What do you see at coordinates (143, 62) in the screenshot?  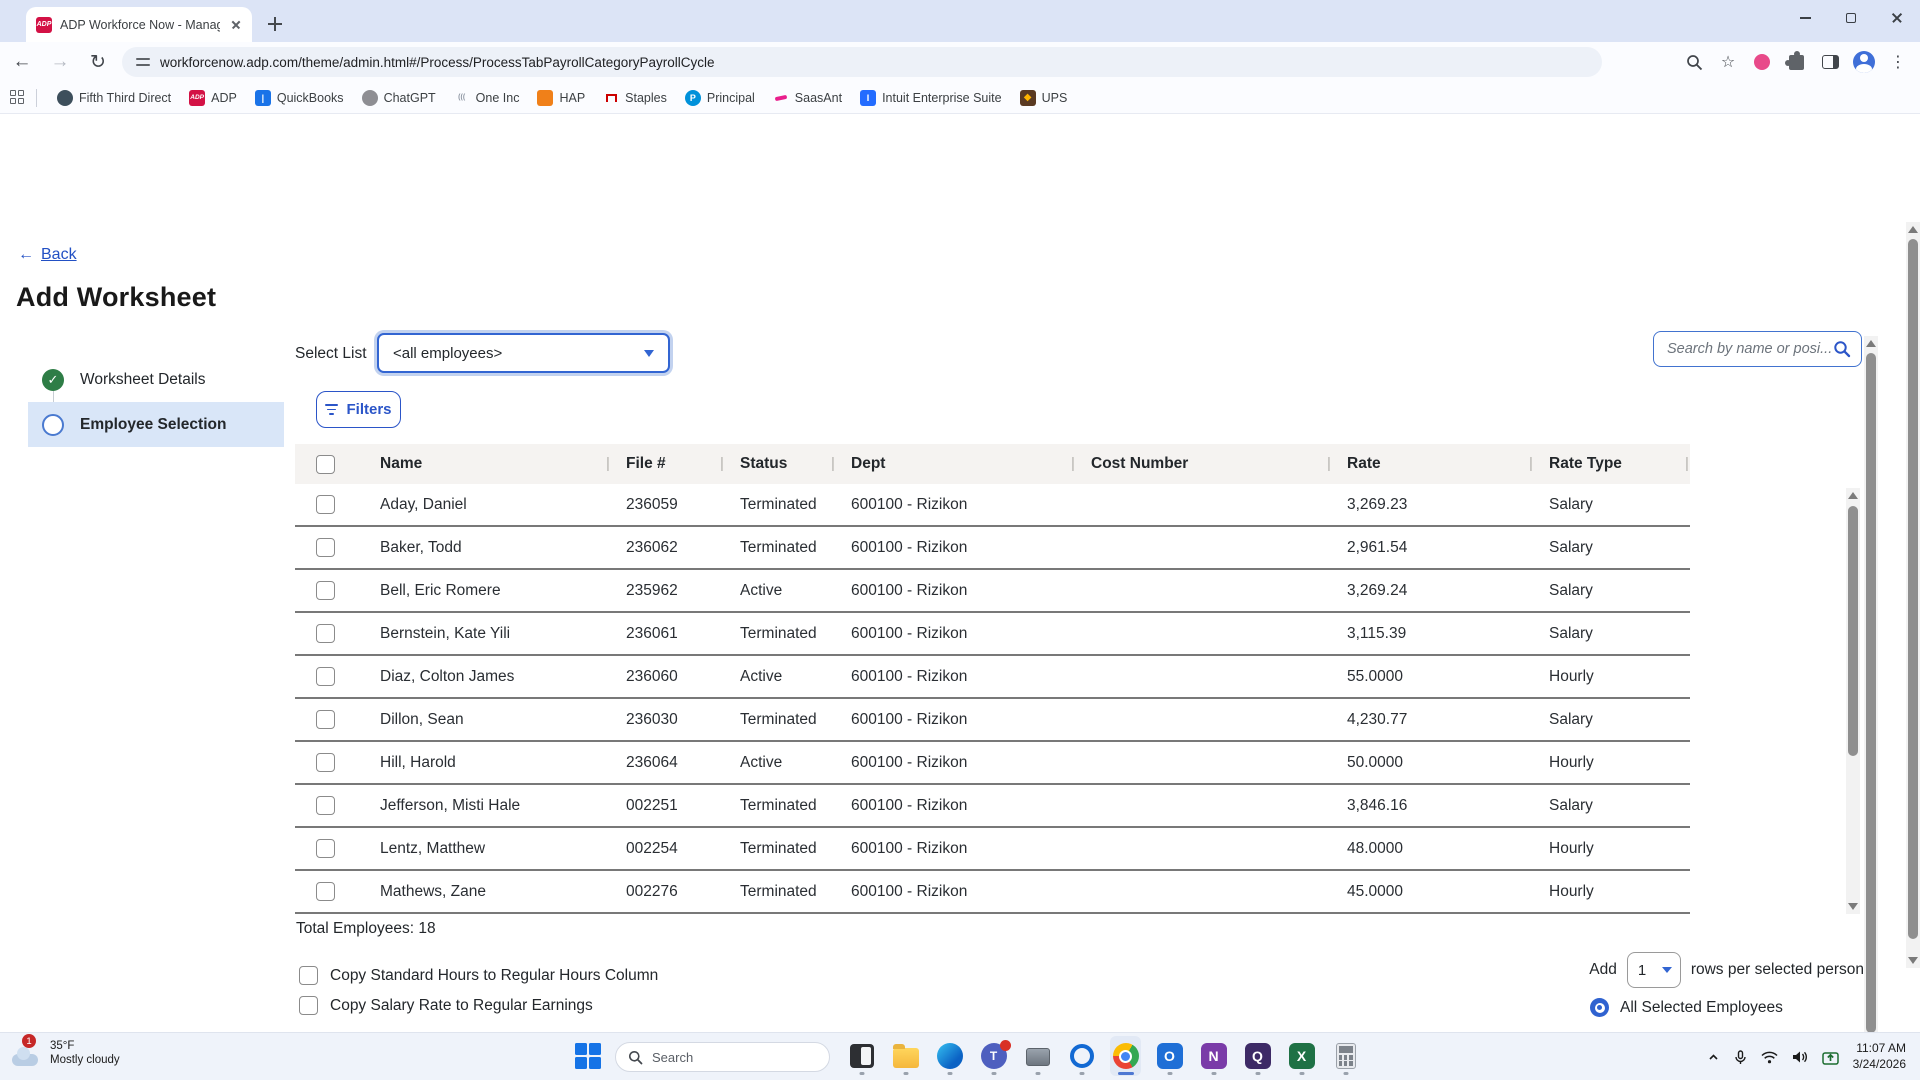 I see `site-info-icon` at bounding box center [143, 62].